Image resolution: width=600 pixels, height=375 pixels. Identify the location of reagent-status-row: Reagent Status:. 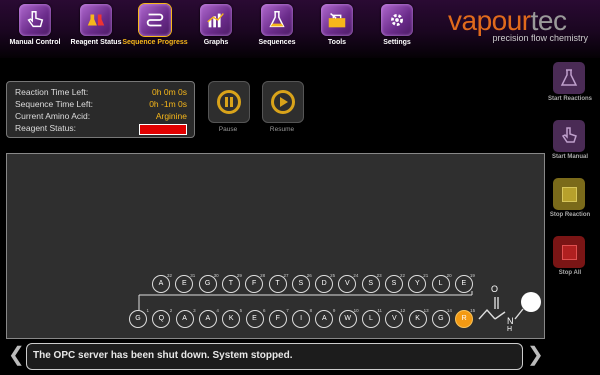
(101, 129).